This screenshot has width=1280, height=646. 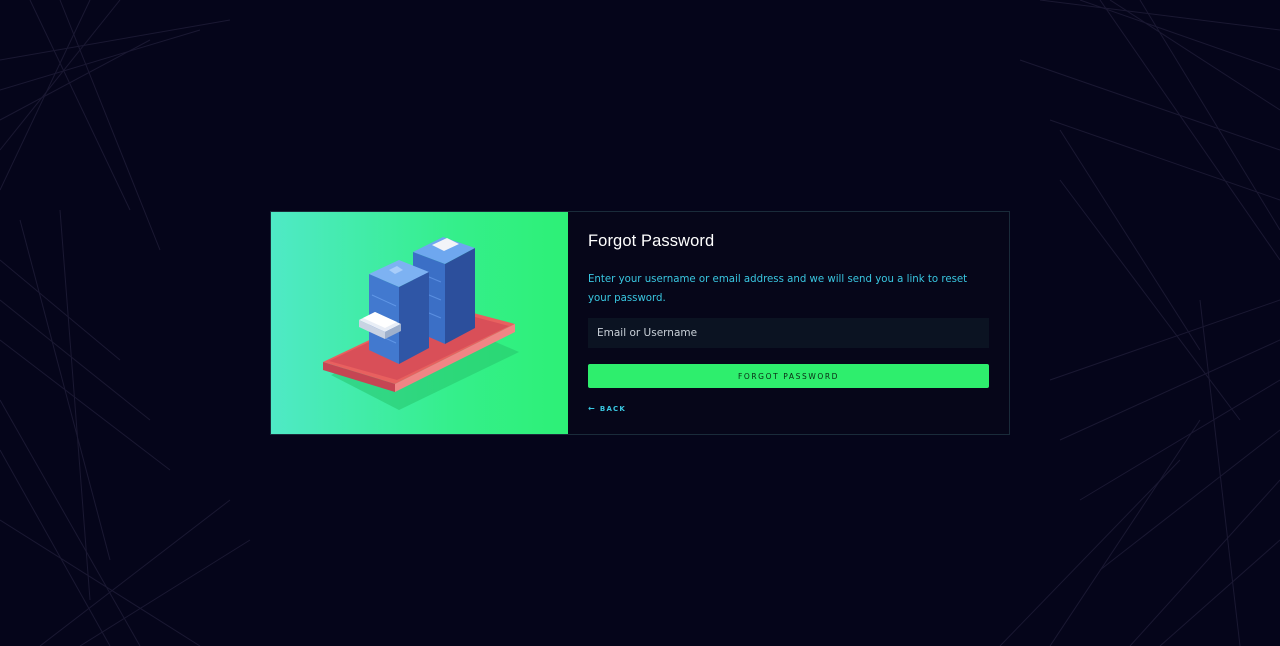 What do you see at coordinates (788, 333) in the screenshot?
I see `email-username-input` at bounding box center [788, 333].